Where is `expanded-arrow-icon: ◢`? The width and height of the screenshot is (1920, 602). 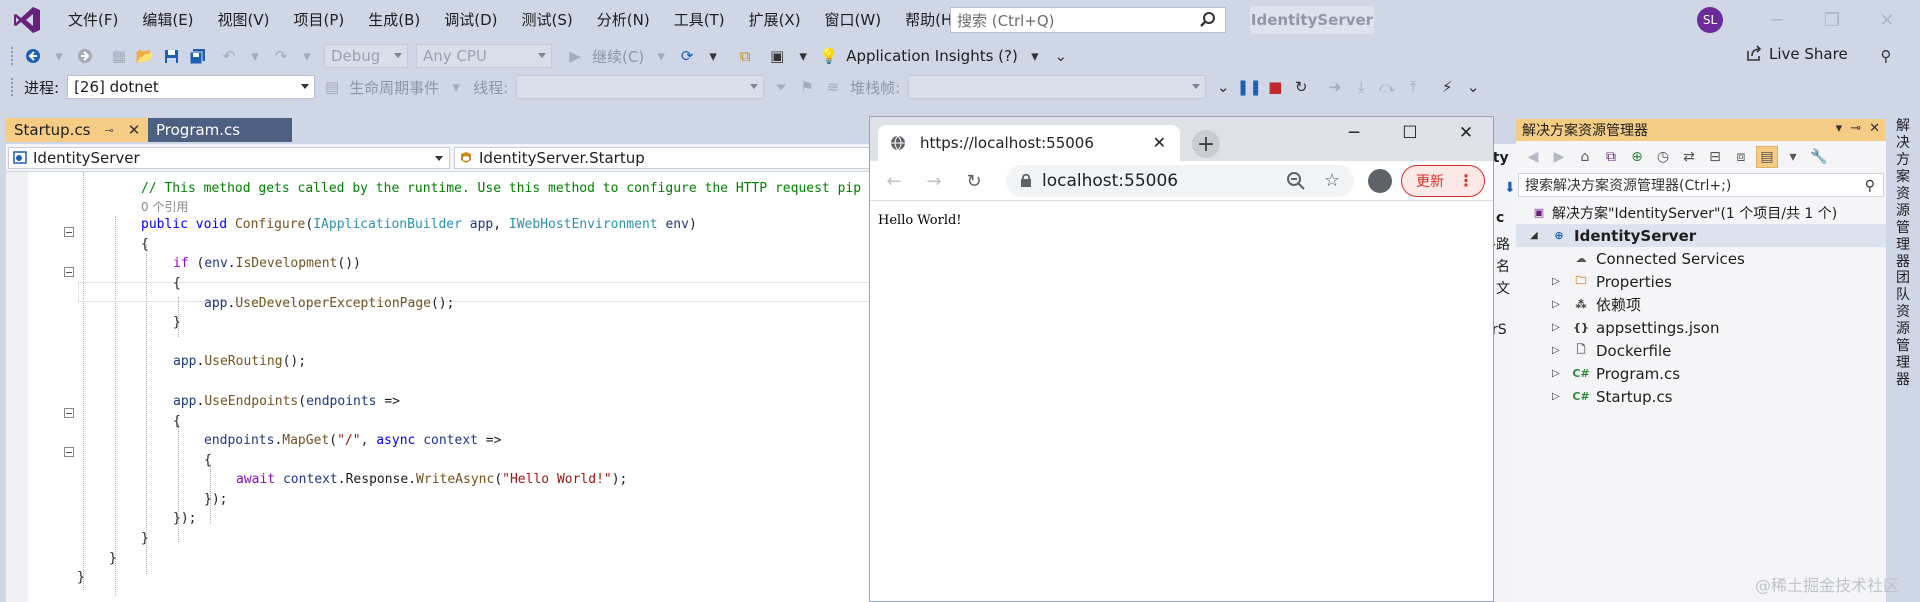
expanded-arrow-icon: ◢ is located at coordinates (1535, 235).